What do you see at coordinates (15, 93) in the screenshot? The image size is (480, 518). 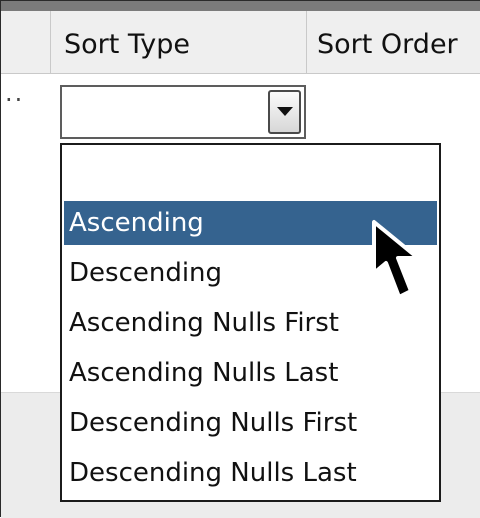 I see `row-marker: ..` at bounding box center [15, 93].